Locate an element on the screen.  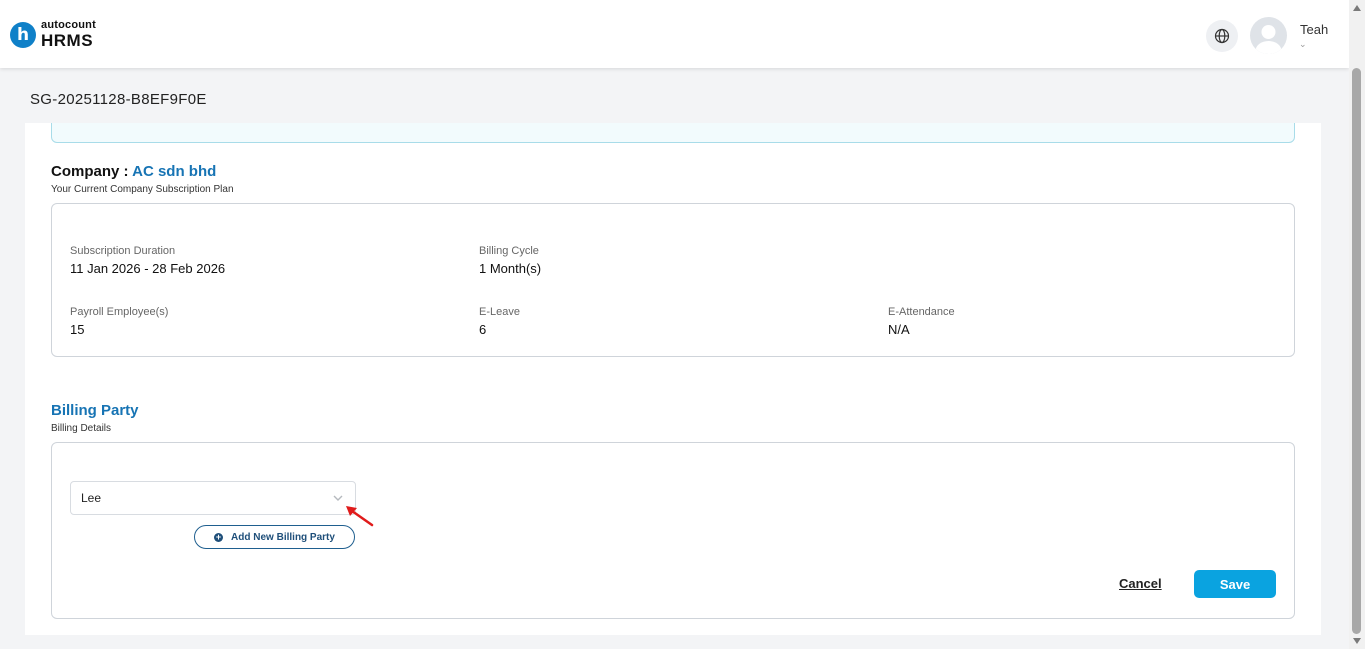
logo-small-text: autocount is located at coordinates (68, 25).